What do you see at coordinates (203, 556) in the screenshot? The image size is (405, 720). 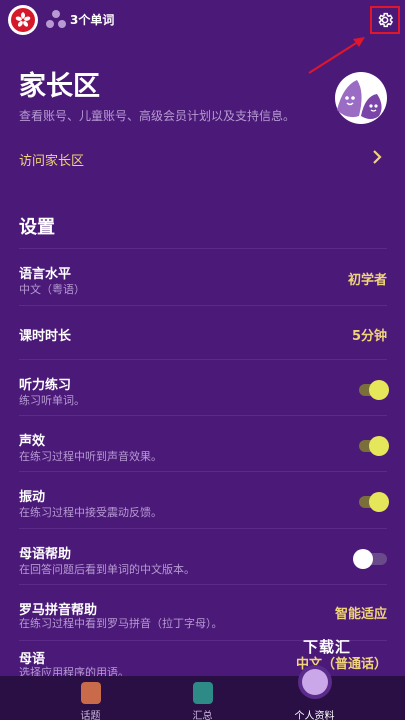 I see `setting-row-native-help: 母语帮助 在回答问题后看到单词的中文版本。` at bounding box center [203, 556].